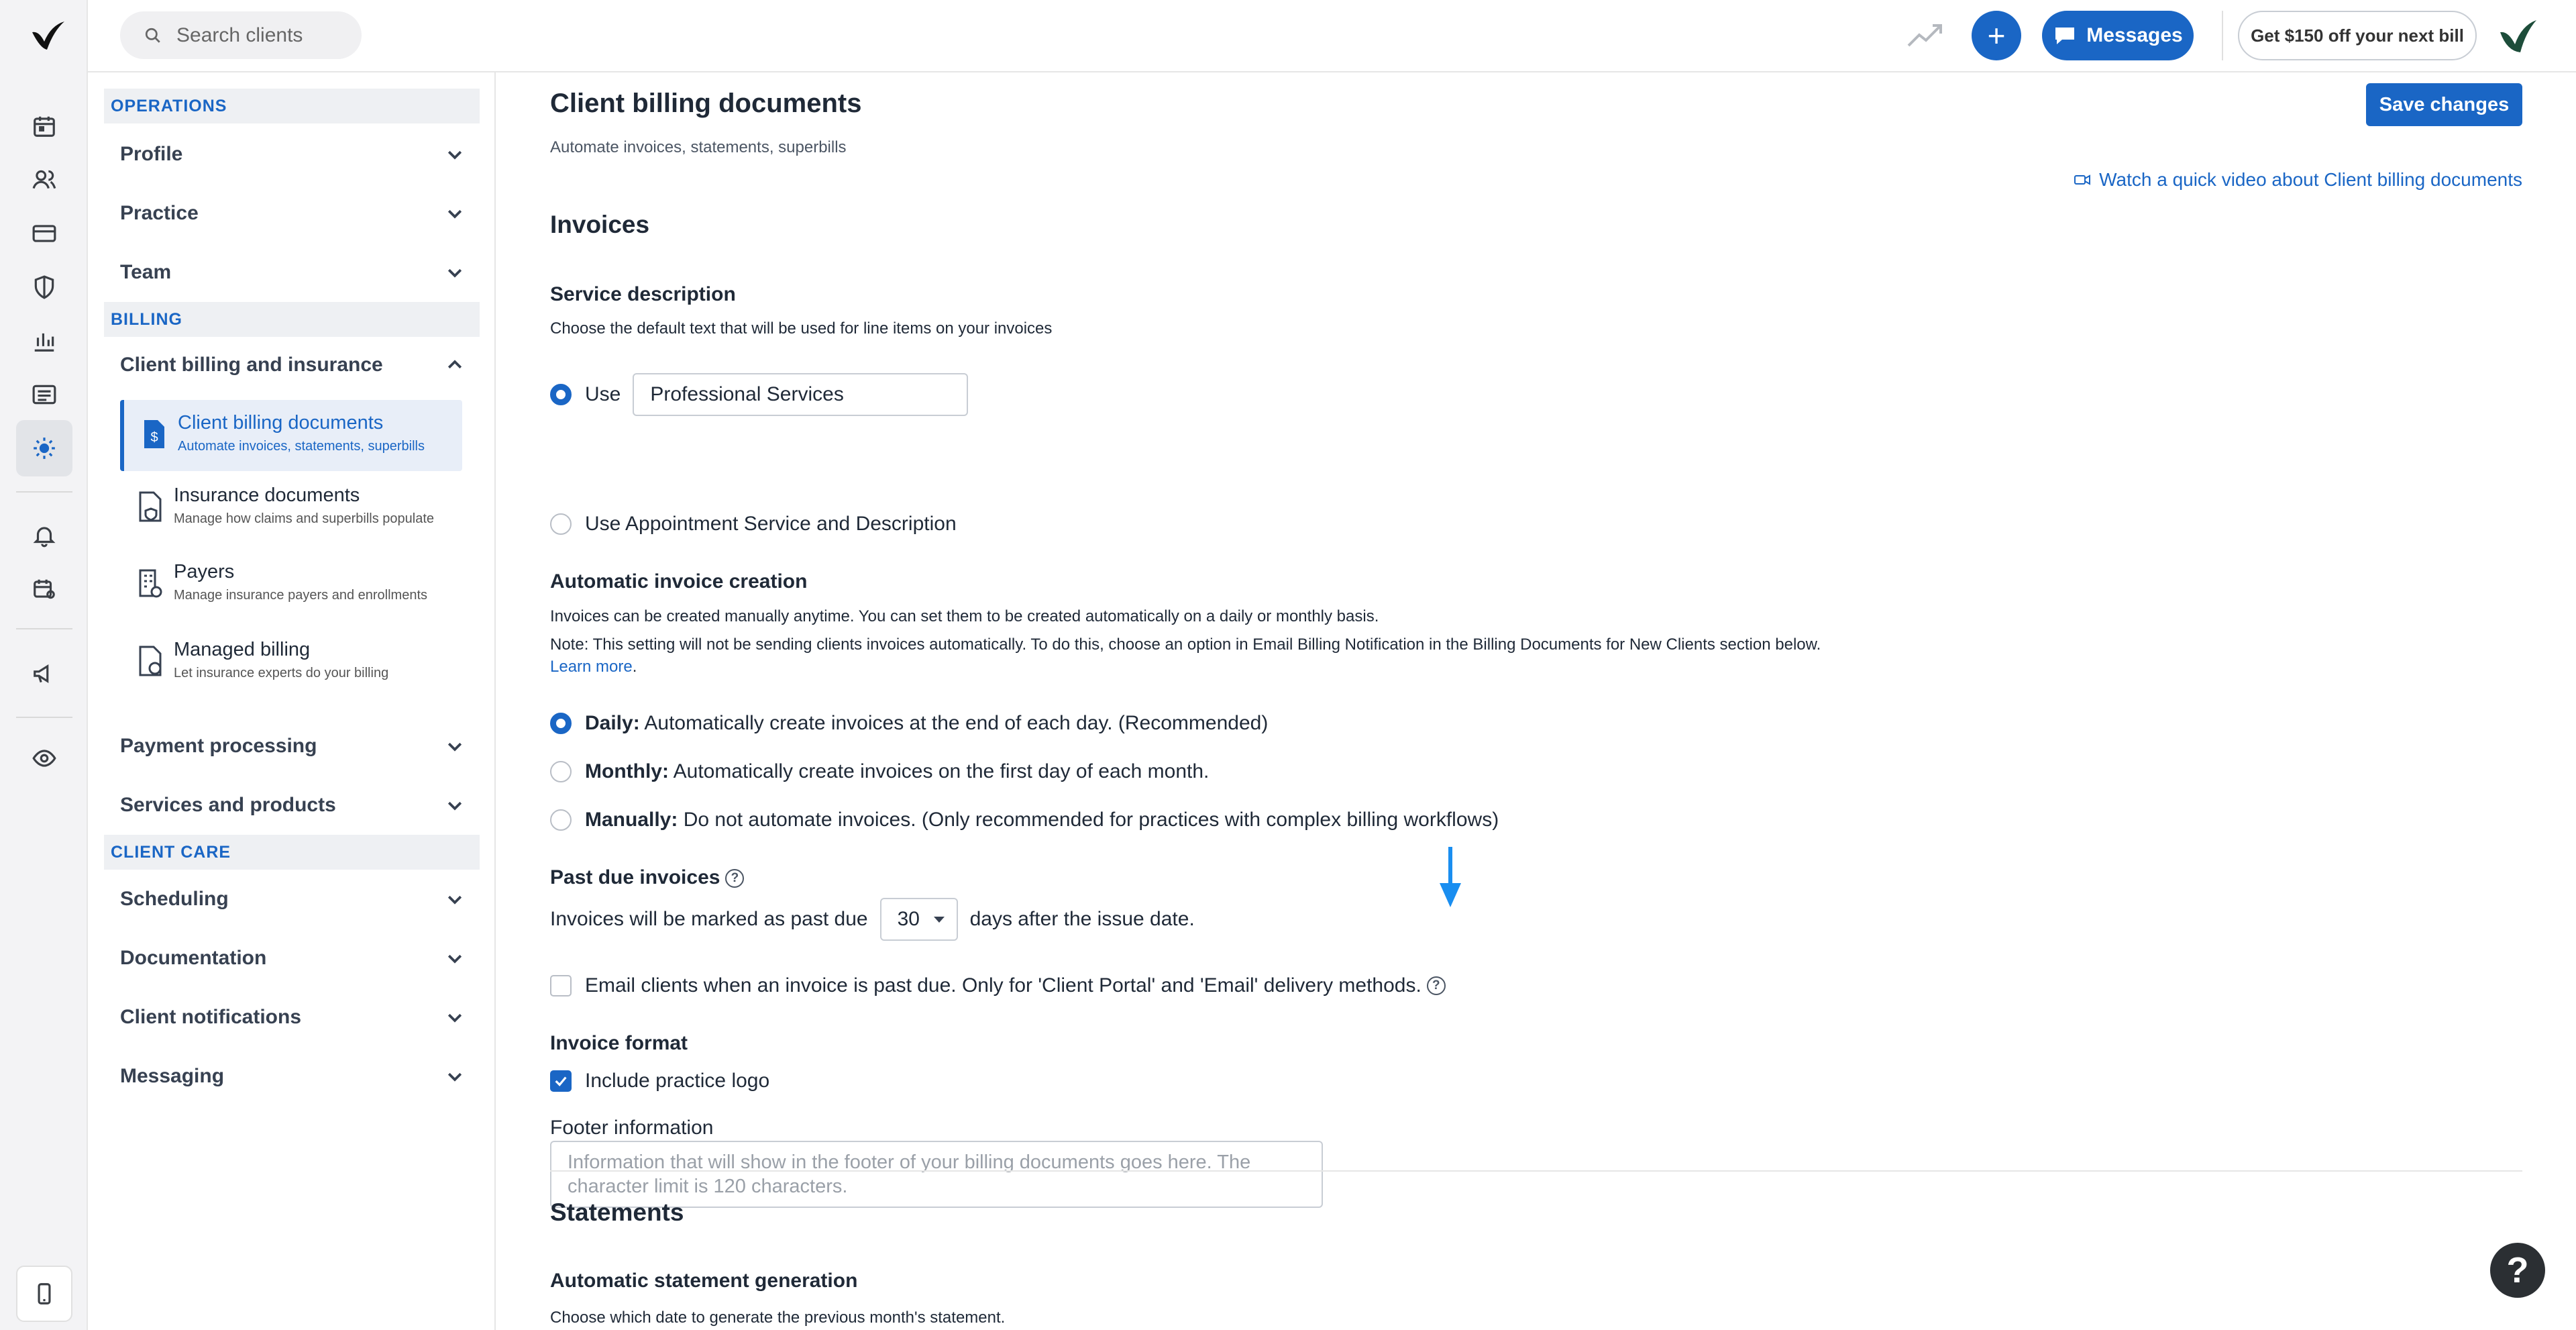 Image resolution: width=2576 pixels, height=1330 pixels. I want to click on sidebar-item-client-notifications: Client notifications, so click(292, 1017).